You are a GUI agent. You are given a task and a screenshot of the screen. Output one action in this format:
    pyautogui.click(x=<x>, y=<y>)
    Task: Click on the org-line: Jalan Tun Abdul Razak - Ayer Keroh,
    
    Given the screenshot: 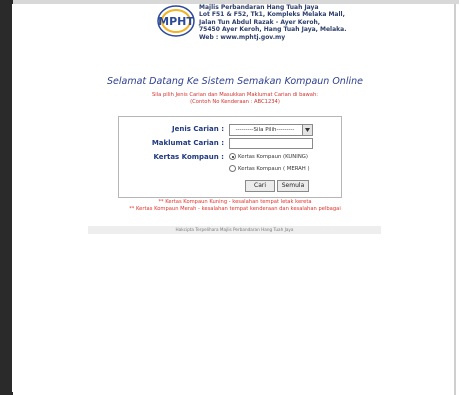 What is the action you would take?
    pyautogui.click(x=260, y=22)
    